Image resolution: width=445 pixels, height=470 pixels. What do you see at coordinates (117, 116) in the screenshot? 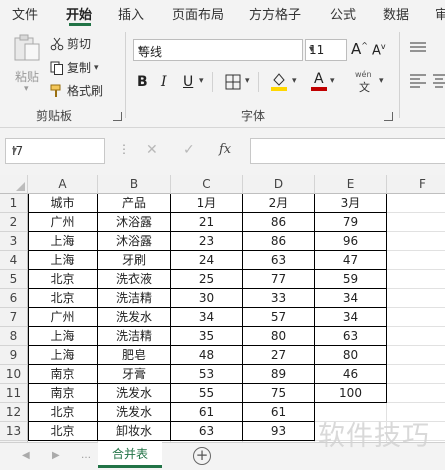
I see `clipboard-launcher-icon` at bounding box center [117, 116].